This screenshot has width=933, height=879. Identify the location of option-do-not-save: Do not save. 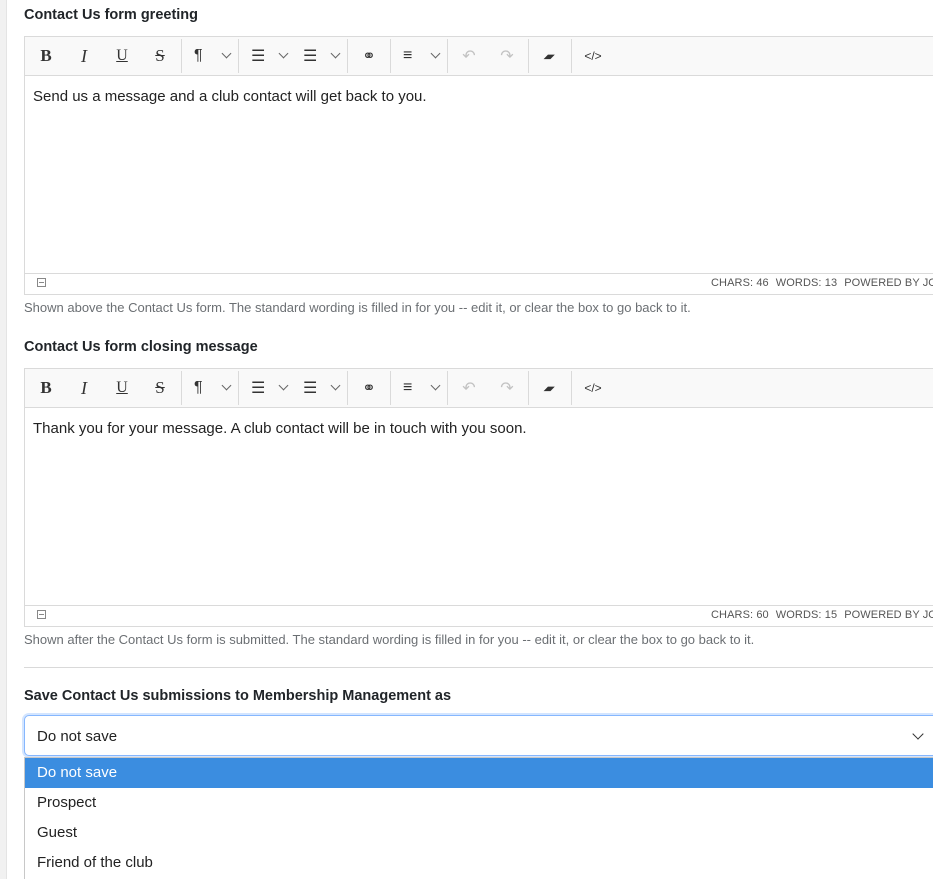
(479, 773).